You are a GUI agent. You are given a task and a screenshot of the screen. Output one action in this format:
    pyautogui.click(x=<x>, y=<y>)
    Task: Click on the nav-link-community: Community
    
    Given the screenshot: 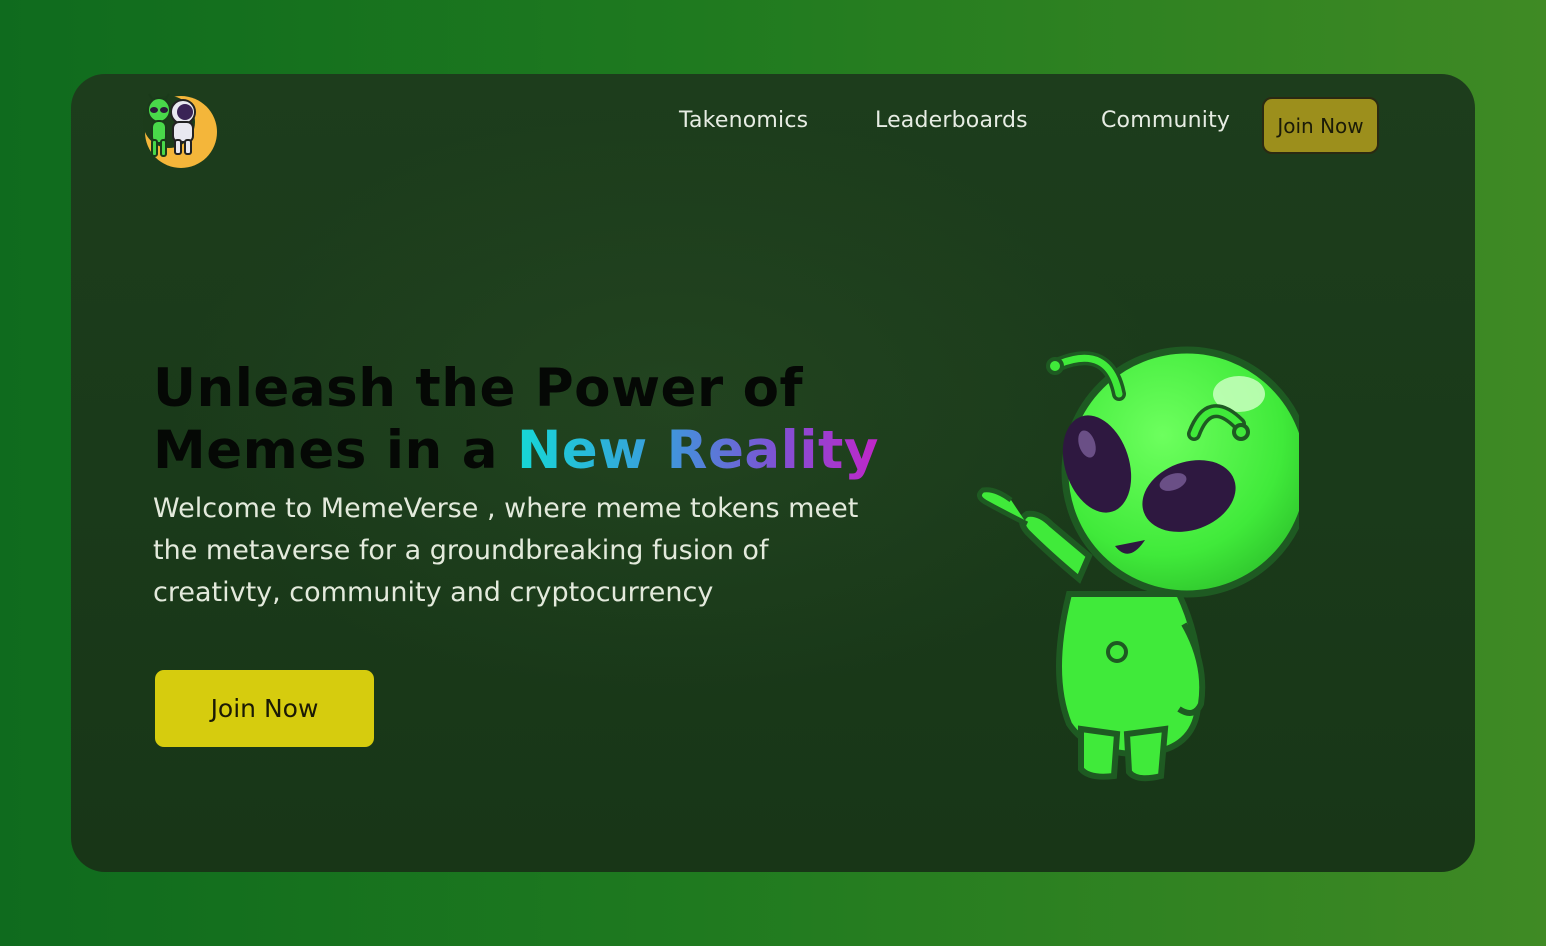 What is the action you would take?
    pyautogui.click(x=1165, y=120)
    